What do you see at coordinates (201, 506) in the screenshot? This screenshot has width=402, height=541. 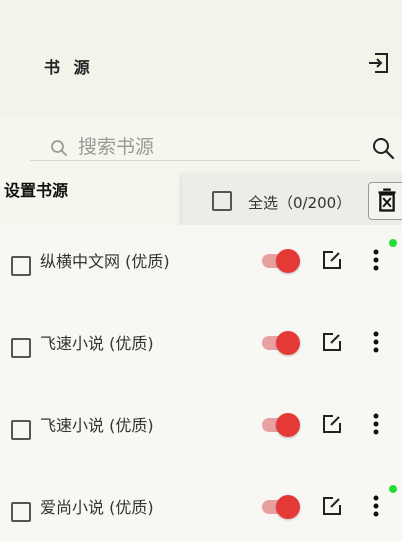 I see `source-row: 爱尚小说 (优质)` at bounding box center [201, 506].